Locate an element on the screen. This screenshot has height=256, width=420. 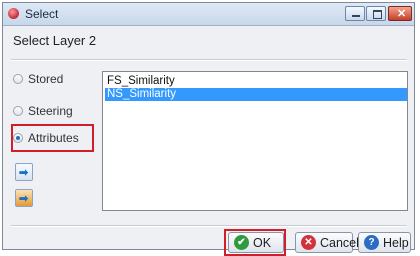
radio-stored-label: Stored is located at coordinates (46, 78).